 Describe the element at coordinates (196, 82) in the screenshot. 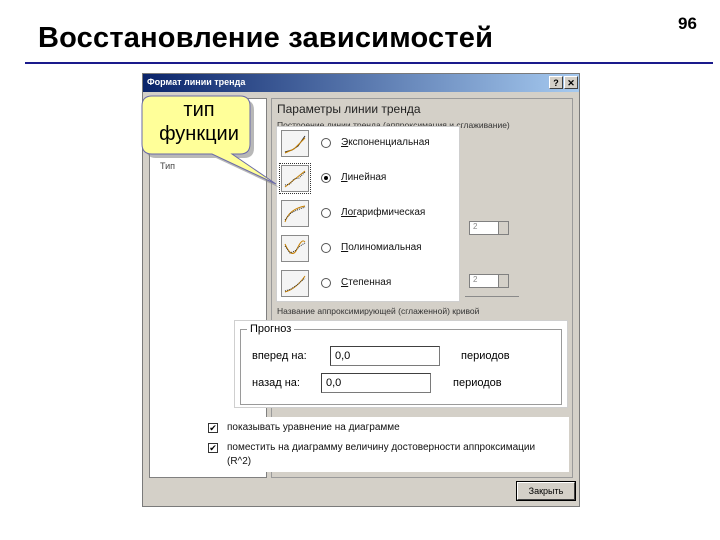

I see `dialog-title: Формат линии тренда` at that location.